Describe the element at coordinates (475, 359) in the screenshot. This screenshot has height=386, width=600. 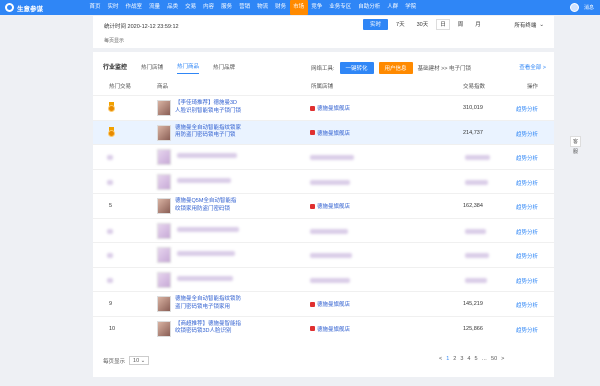
I see `page-number: 5` at that location.